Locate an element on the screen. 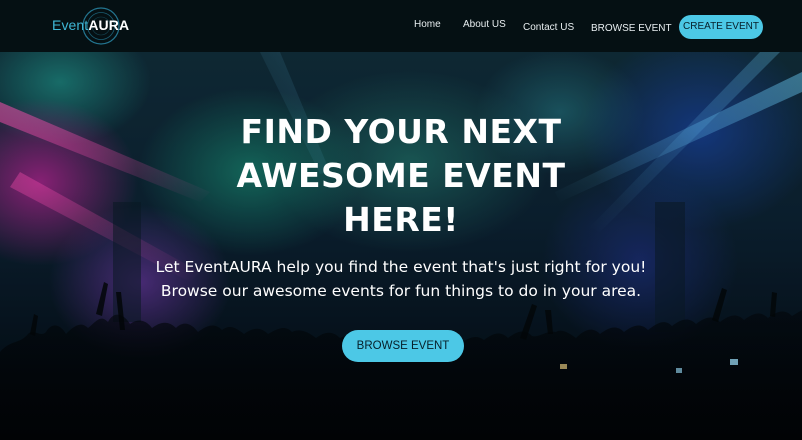 The image size is (802, 440). browse-event-button: BROWSE EVENT is located at coordinates (403, 346).